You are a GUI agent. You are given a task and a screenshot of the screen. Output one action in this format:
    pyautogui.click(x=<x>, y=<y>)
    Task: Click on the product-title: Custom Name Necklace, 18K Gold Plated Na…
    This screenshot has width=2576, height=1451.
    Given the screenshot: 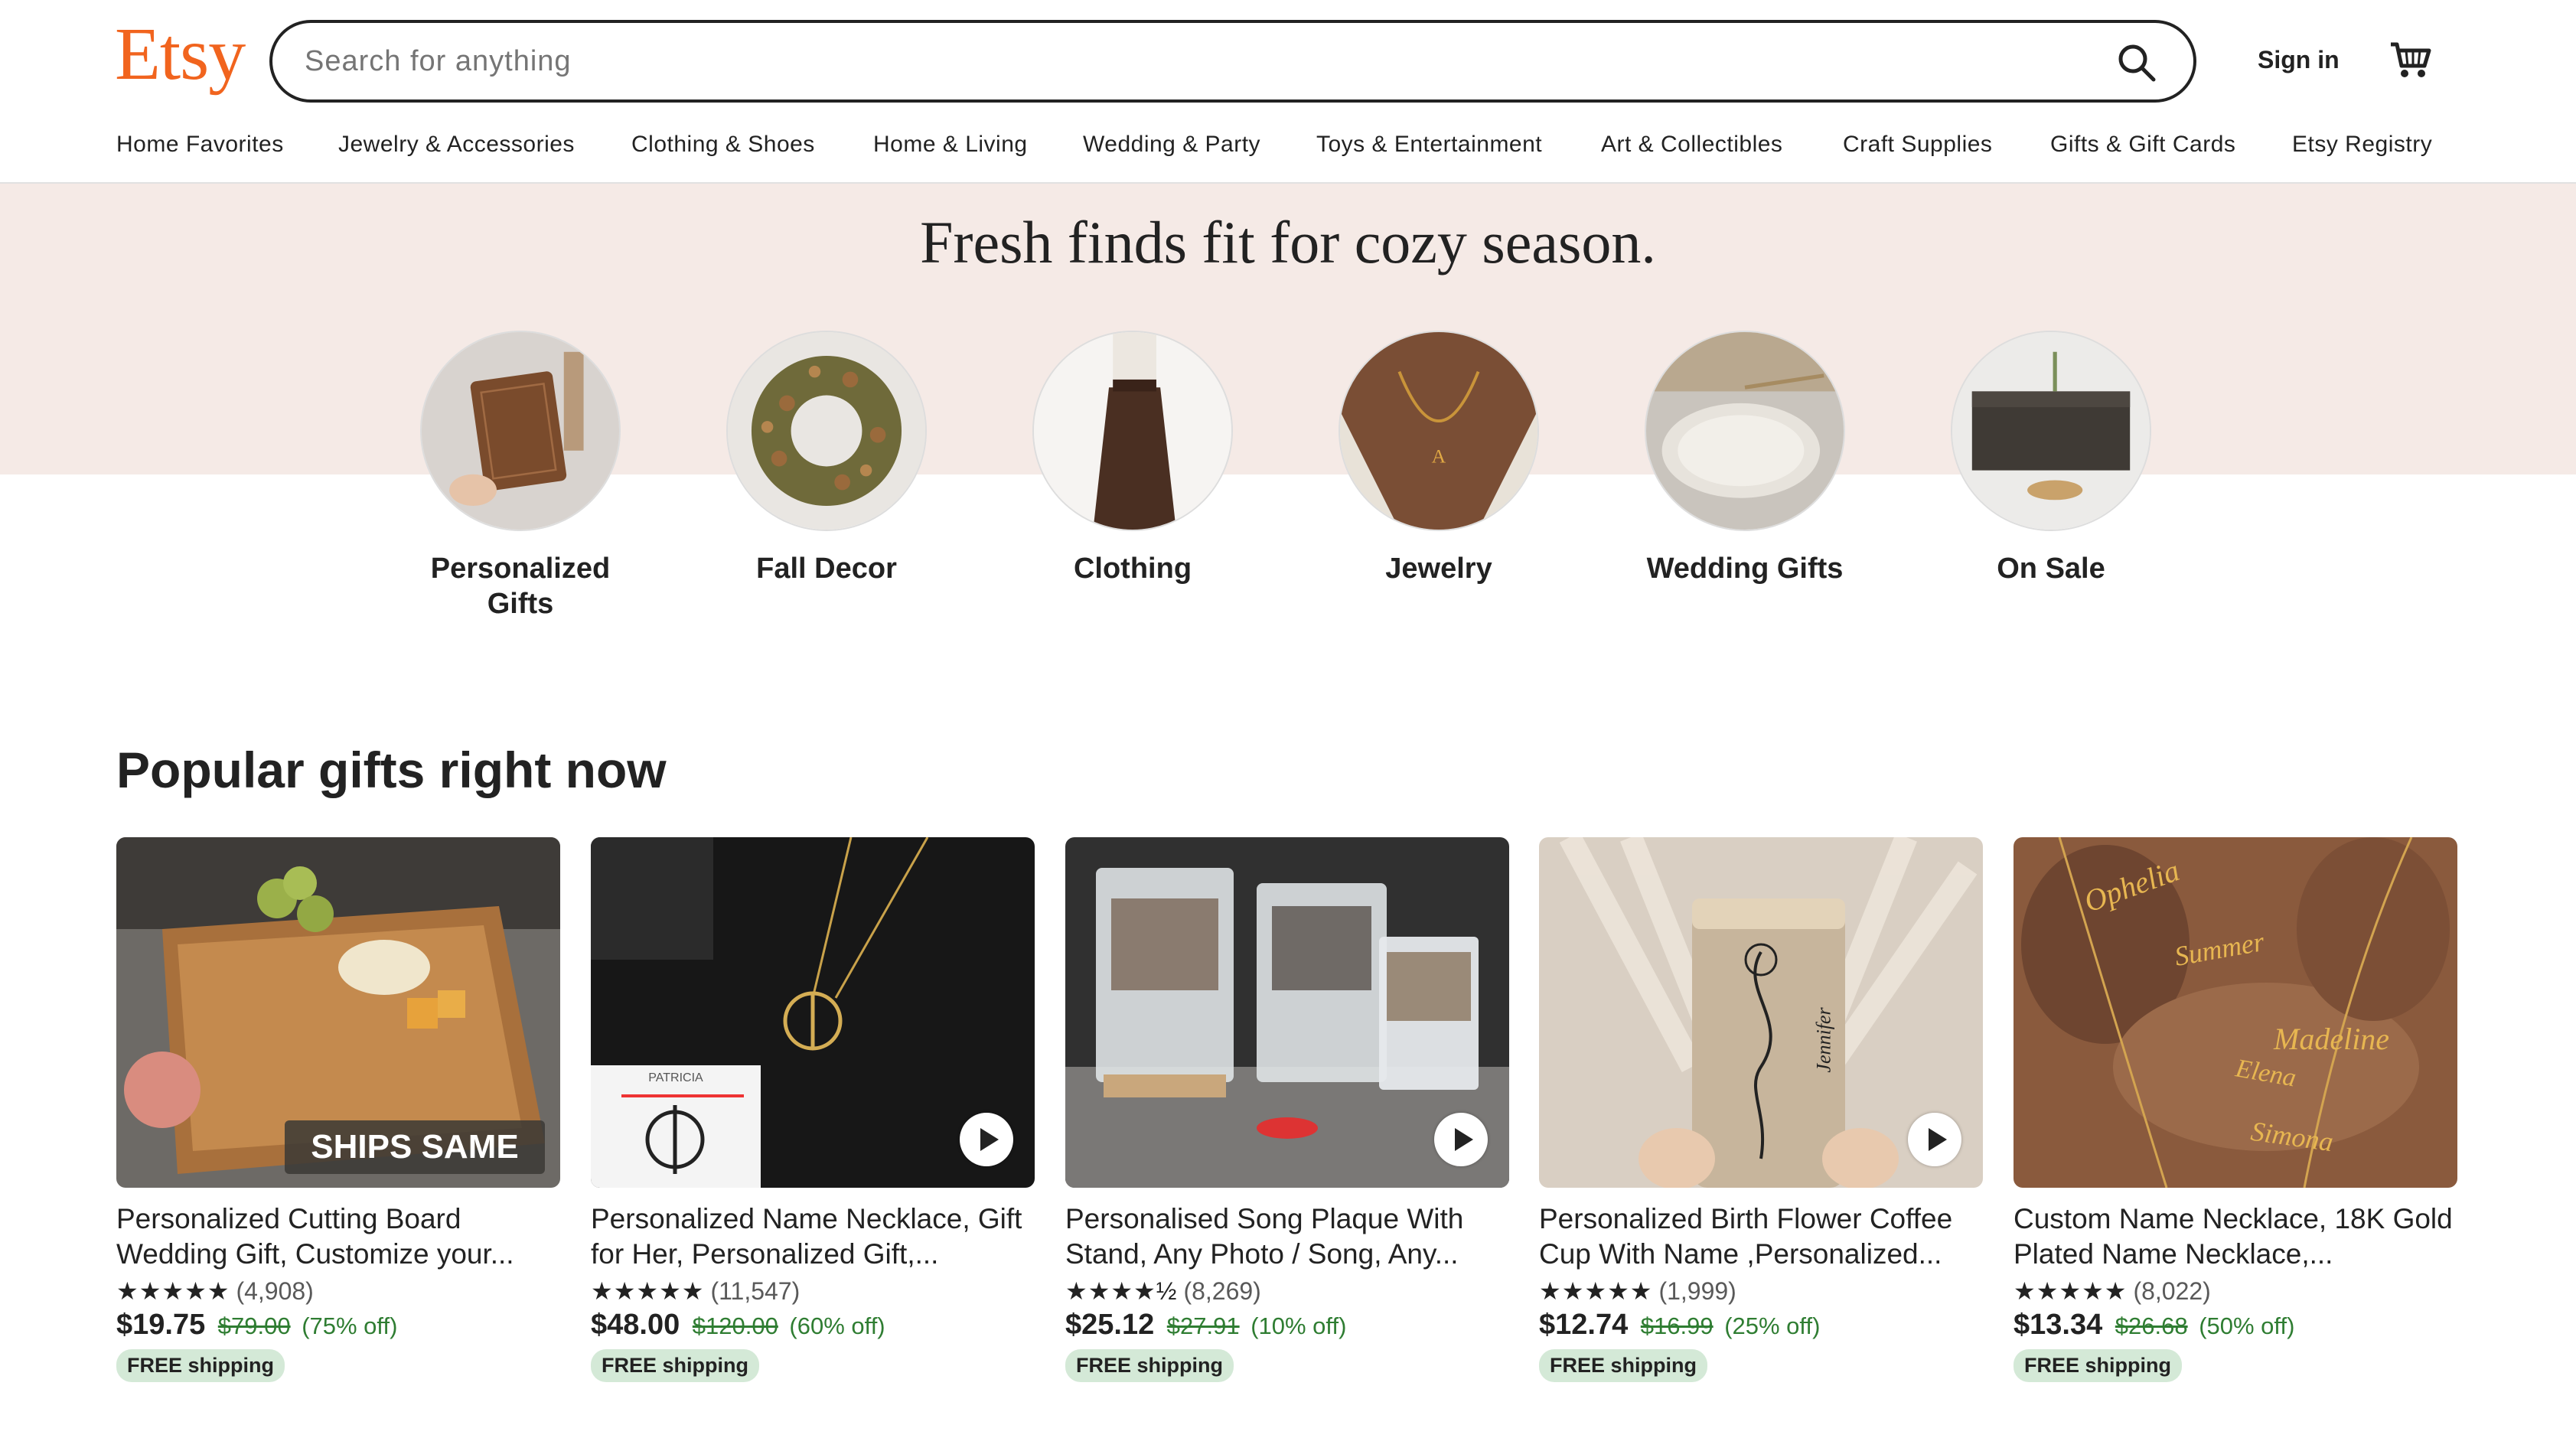 What is the action you would take?
    pyautogui.click(x=2235, y=1237)
    